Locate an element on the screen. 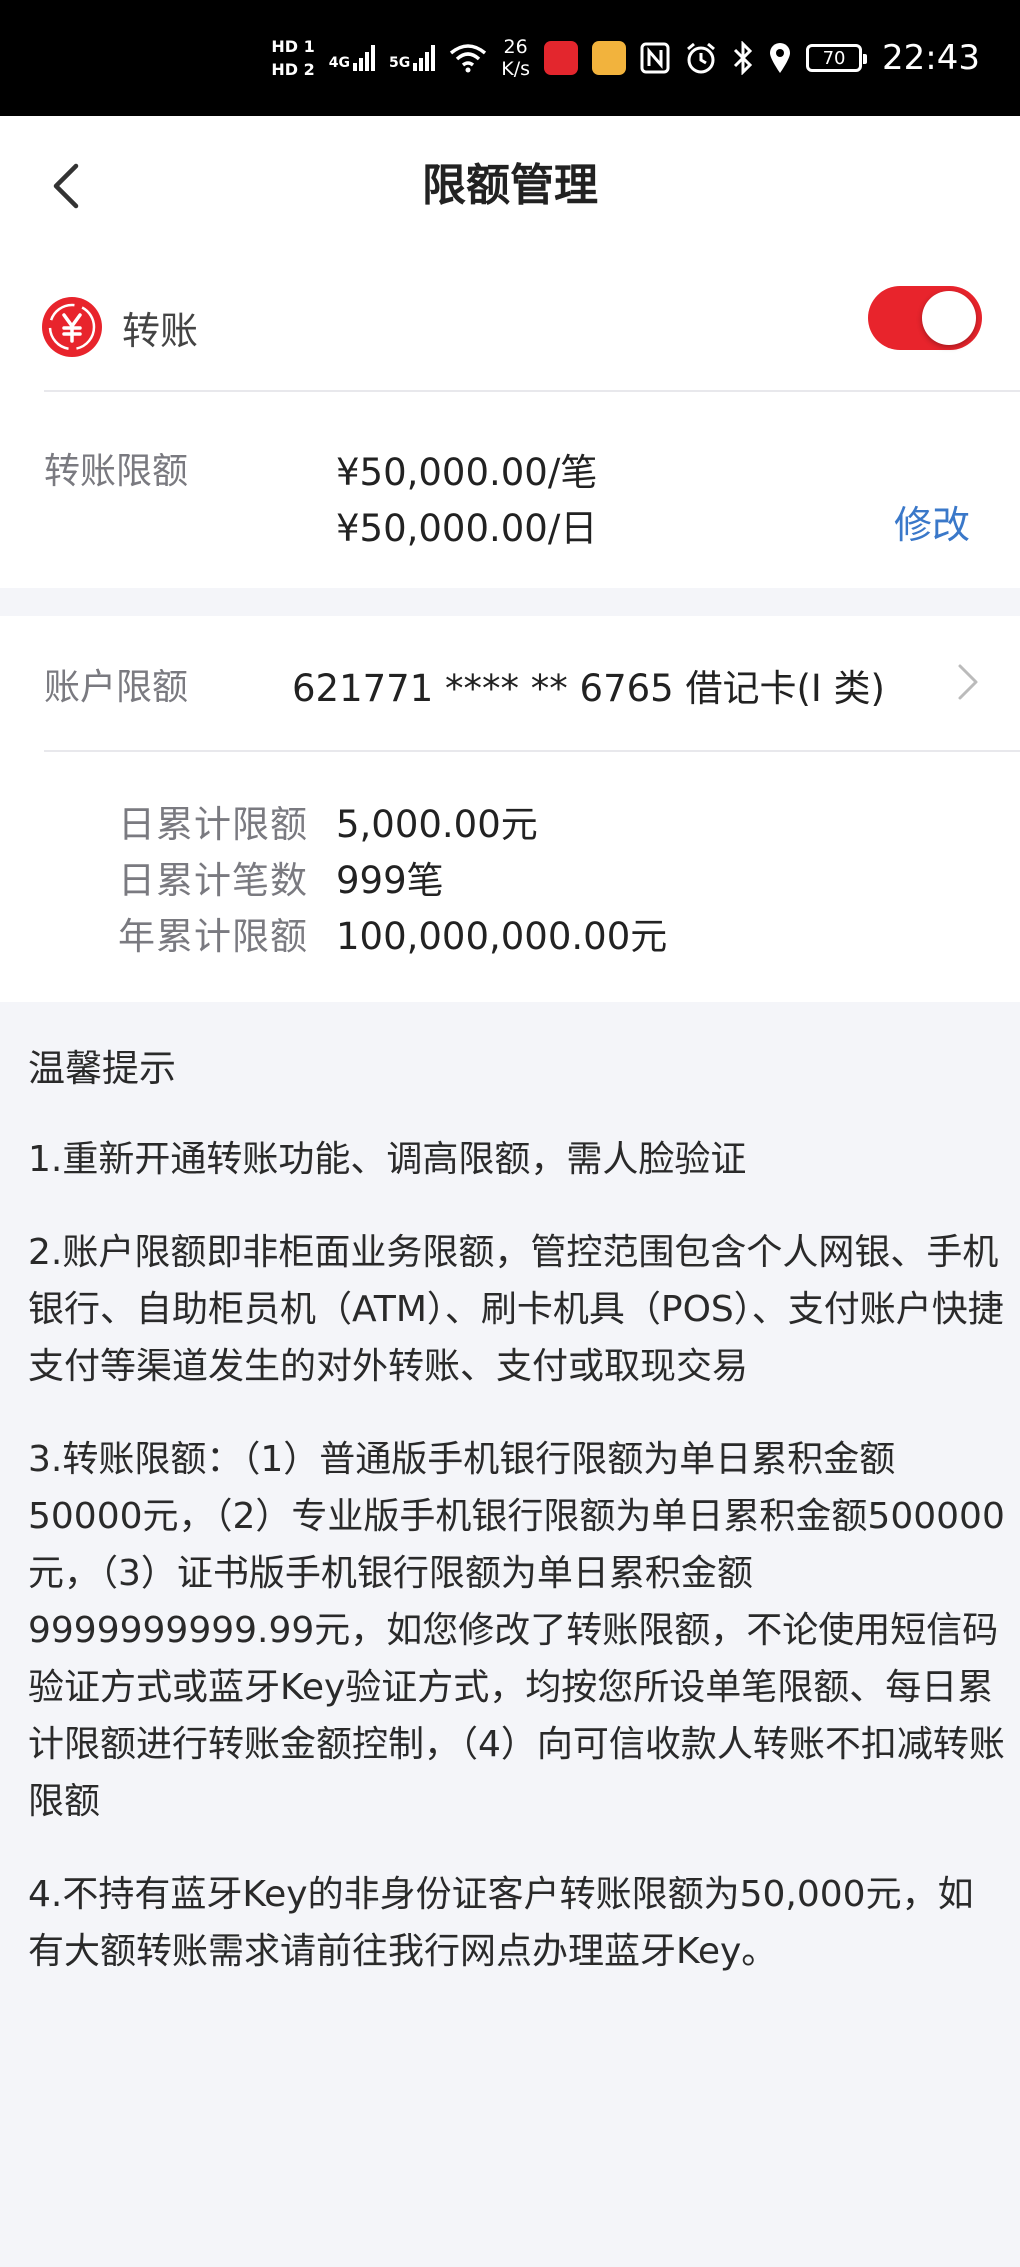  status-icons: HD 1 HD 2 4G 5G 26 K/s 70 22:43 is located at coordinates (625, 58).